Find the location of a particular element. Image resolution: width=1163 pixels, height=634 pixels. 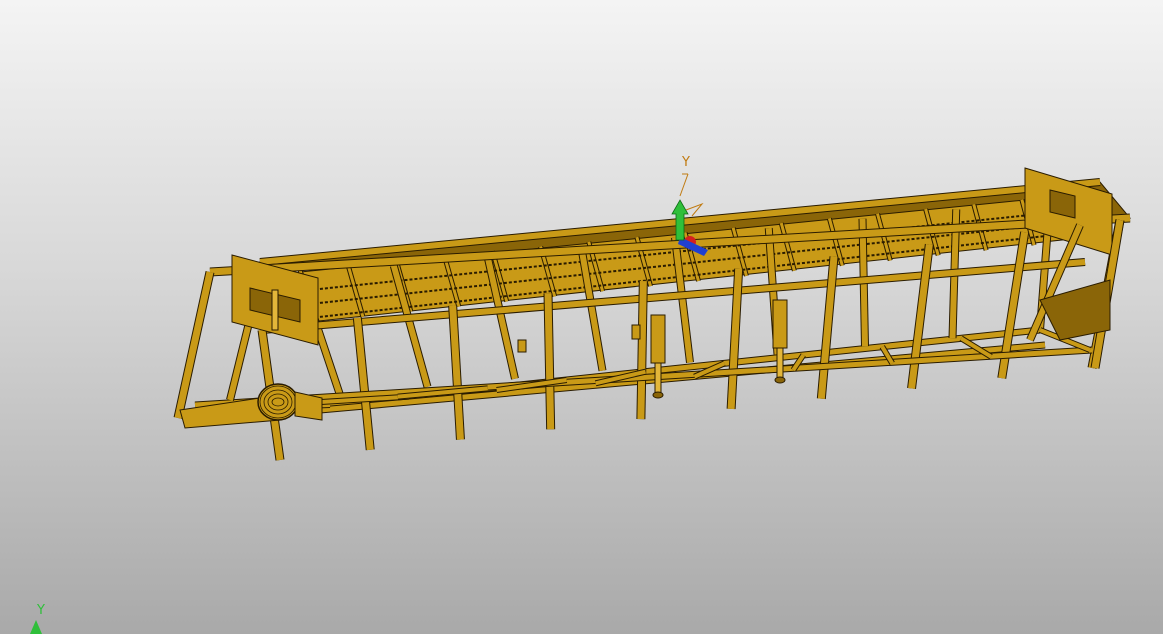

corner-triad-y-label: Y is located at coordinates (40, 610).